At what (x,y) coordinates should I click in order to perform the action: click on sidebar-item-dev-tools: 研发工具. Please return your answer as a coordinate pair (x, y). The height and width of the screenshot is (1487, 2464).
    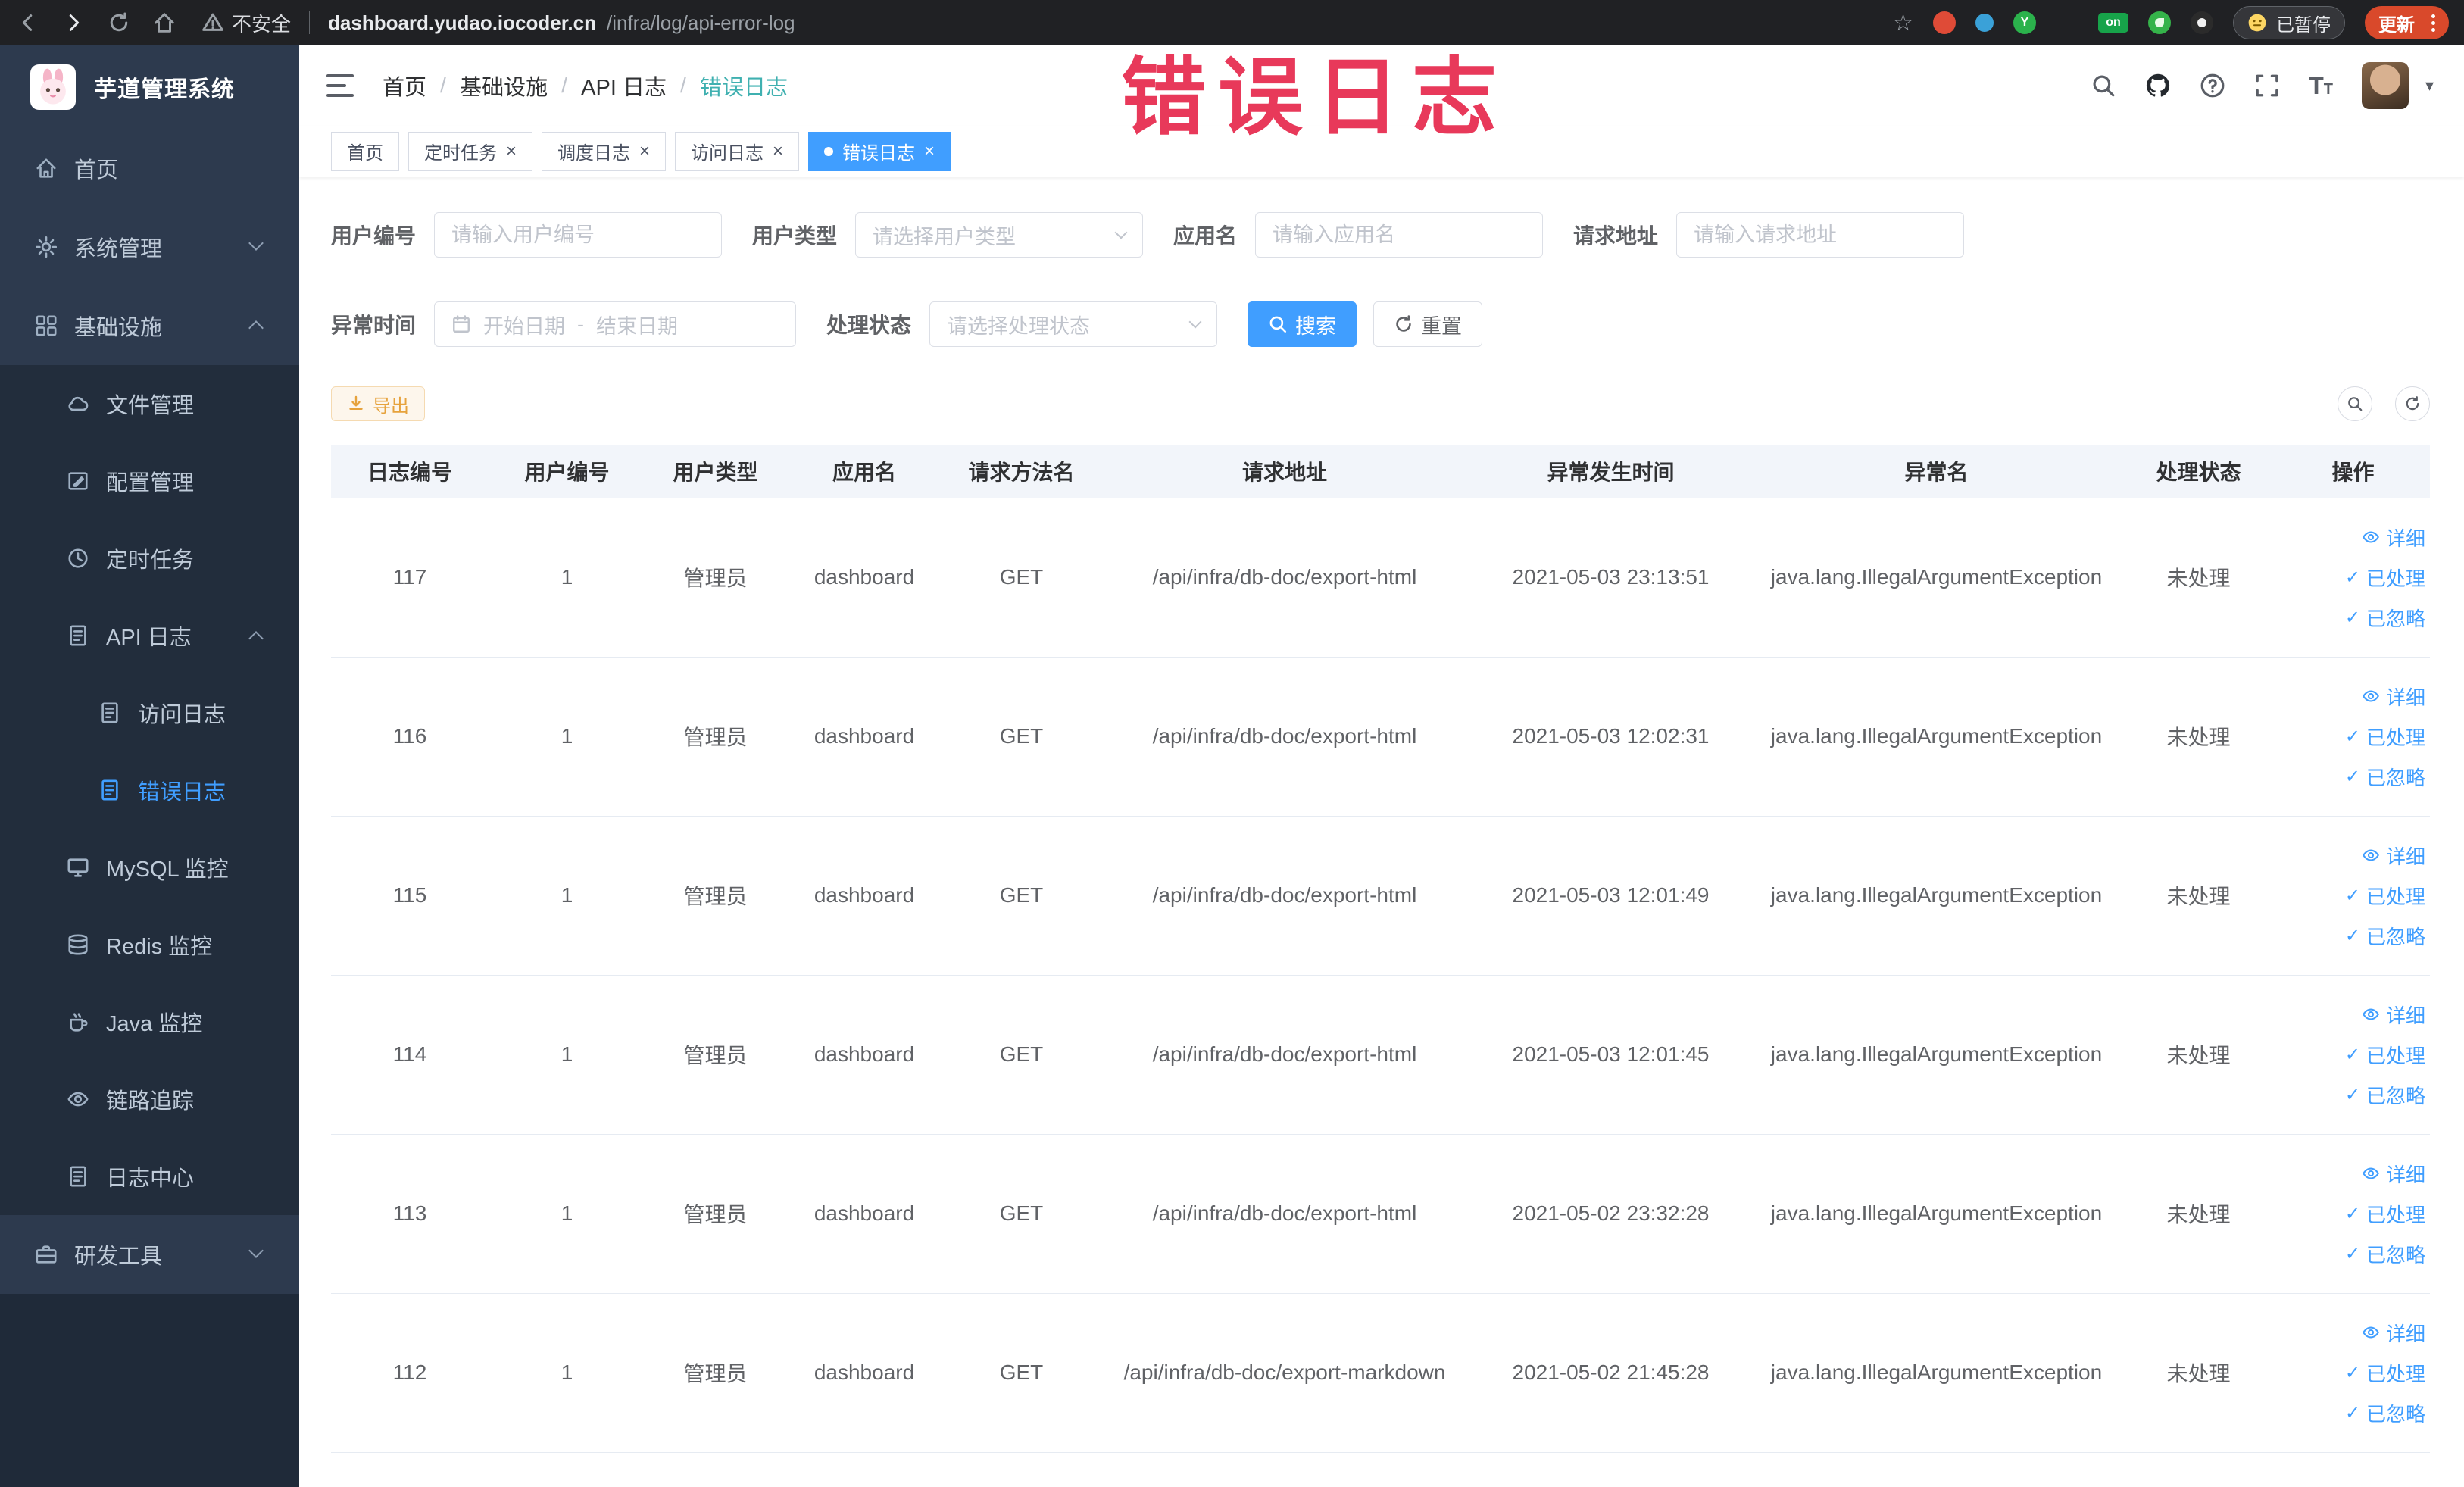
    Looking at the image, I should click on (149, 1254).